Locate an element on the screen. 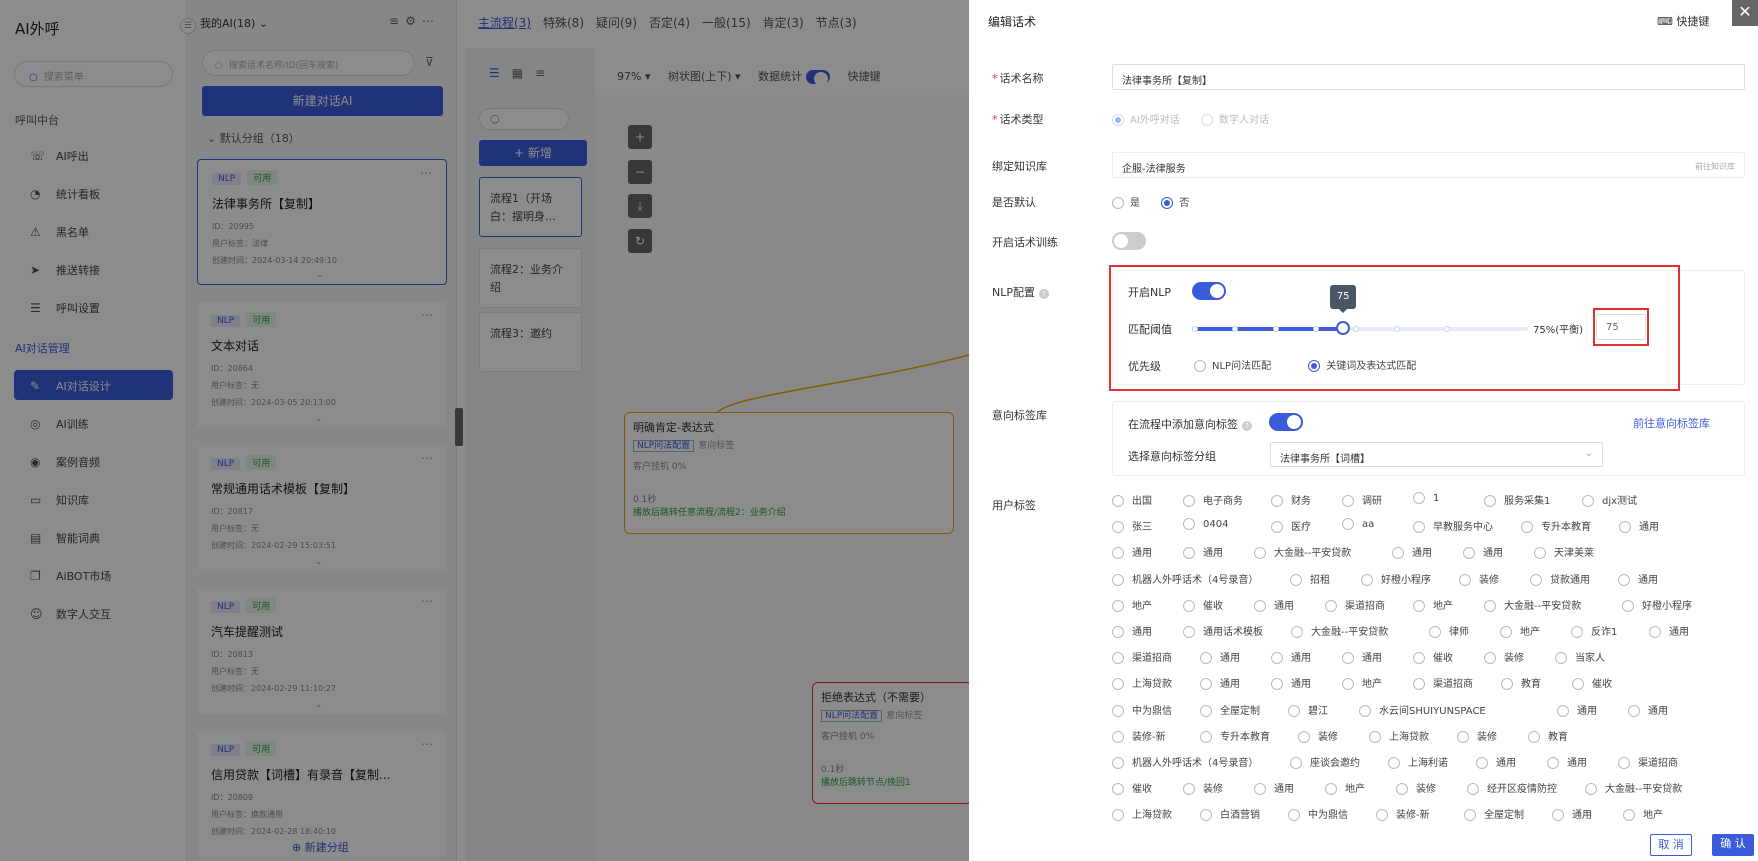 The height and width of the screenshot is (861, 1758). user-tag-option: 当家人 is located at coordinates (1580, 657).